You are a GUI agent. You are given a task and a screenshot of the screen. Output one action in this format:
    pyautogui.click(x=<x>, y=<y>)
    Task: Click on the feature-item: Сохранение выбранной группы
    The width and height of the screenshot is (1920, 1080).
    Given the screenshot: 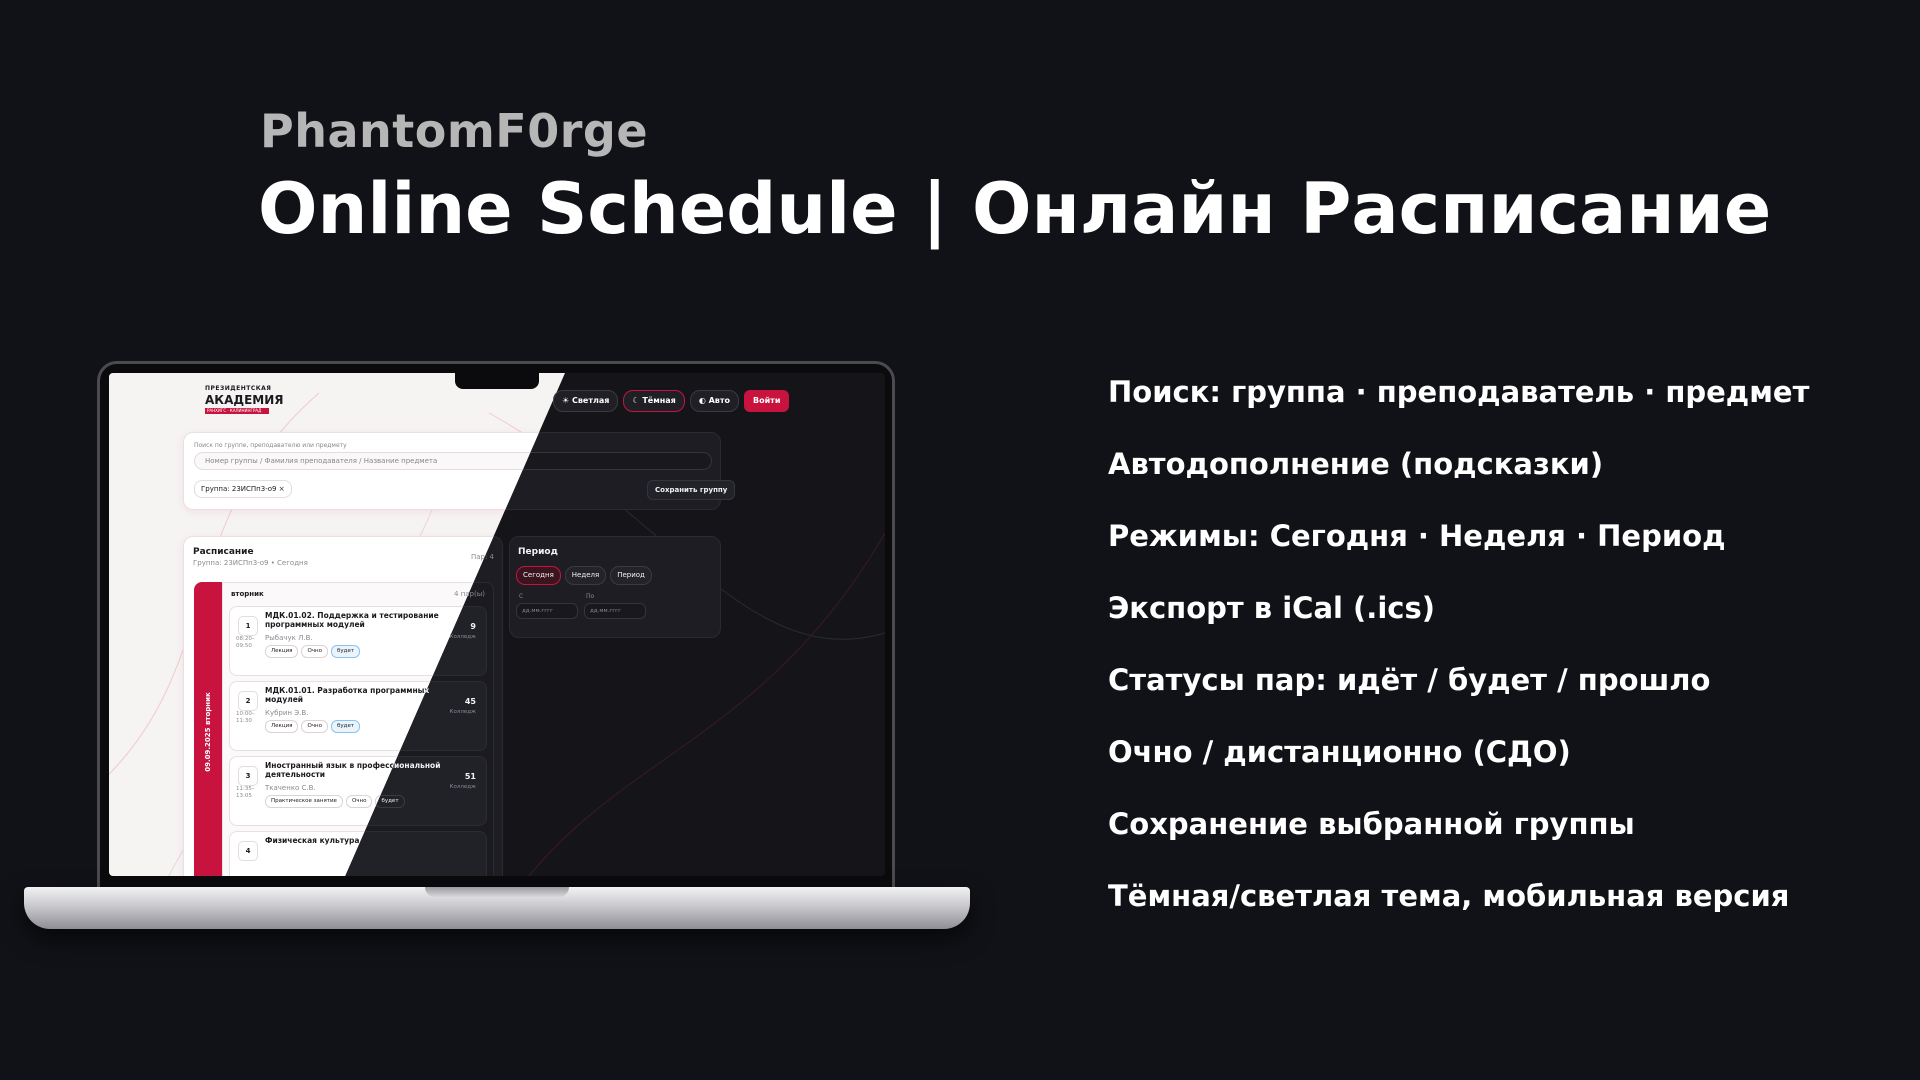 What is the action you would take?
    pyautogui.click(x=1371, y=824)
    